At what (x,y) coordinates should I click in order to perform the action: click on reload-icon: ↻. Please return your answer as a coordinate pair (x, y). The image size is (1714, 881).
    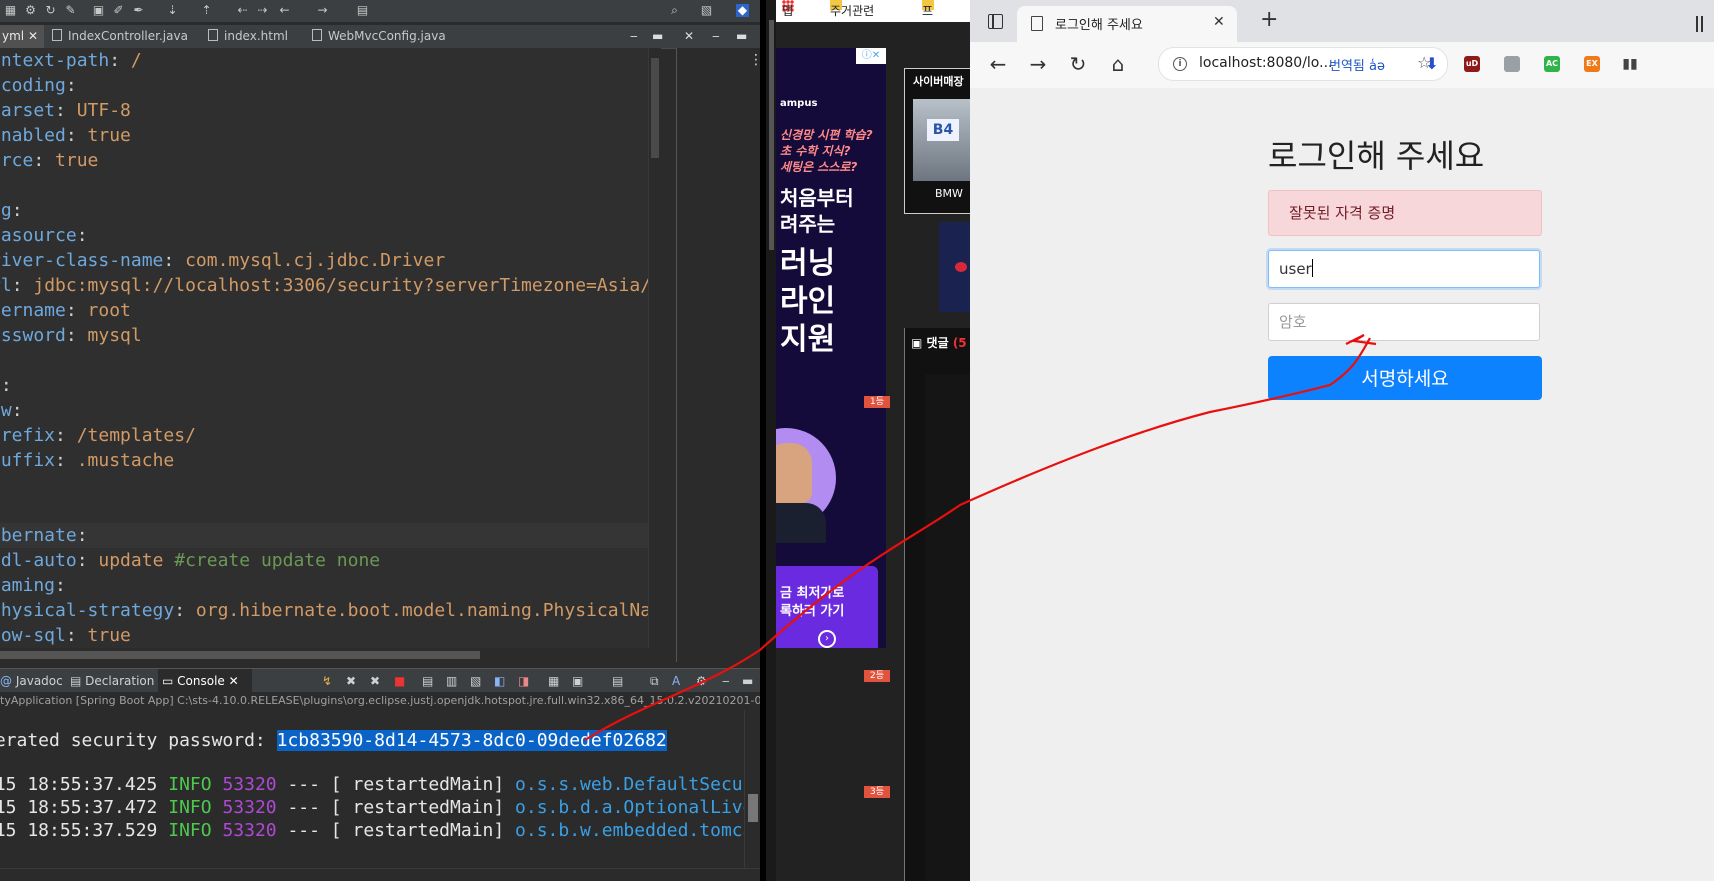
    Looking at the image, I should click on (1078, 64).